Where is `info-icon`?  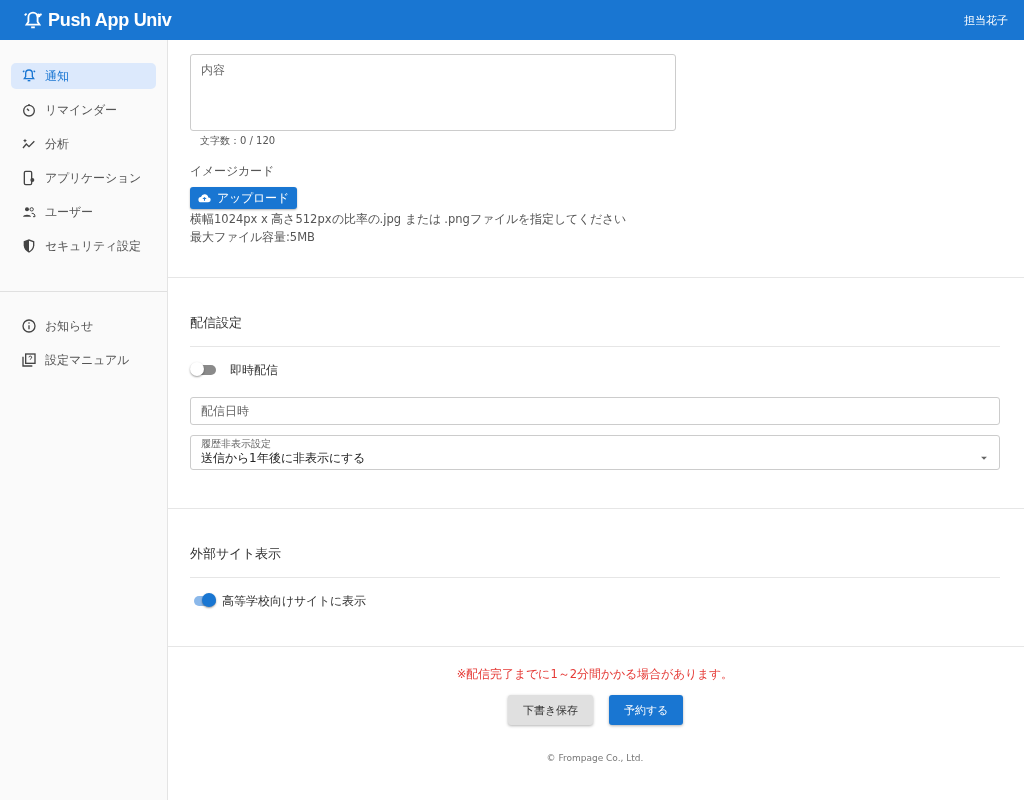 info-icon is located at coordinates (29, 326).